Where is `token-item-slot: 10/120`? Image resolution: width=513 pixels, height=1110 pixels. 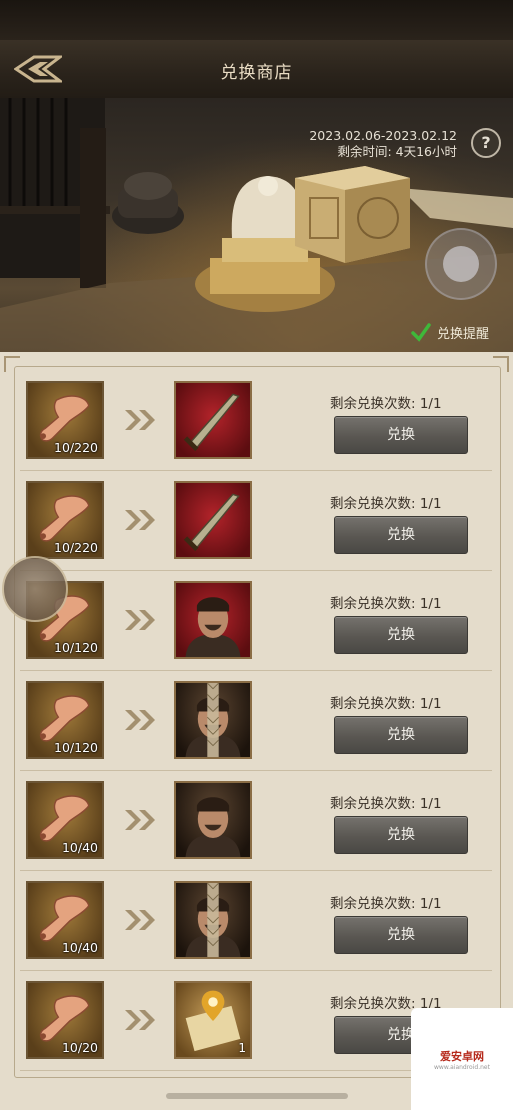 token-item-slot: 10/120 is located at coordinates (65, 720).